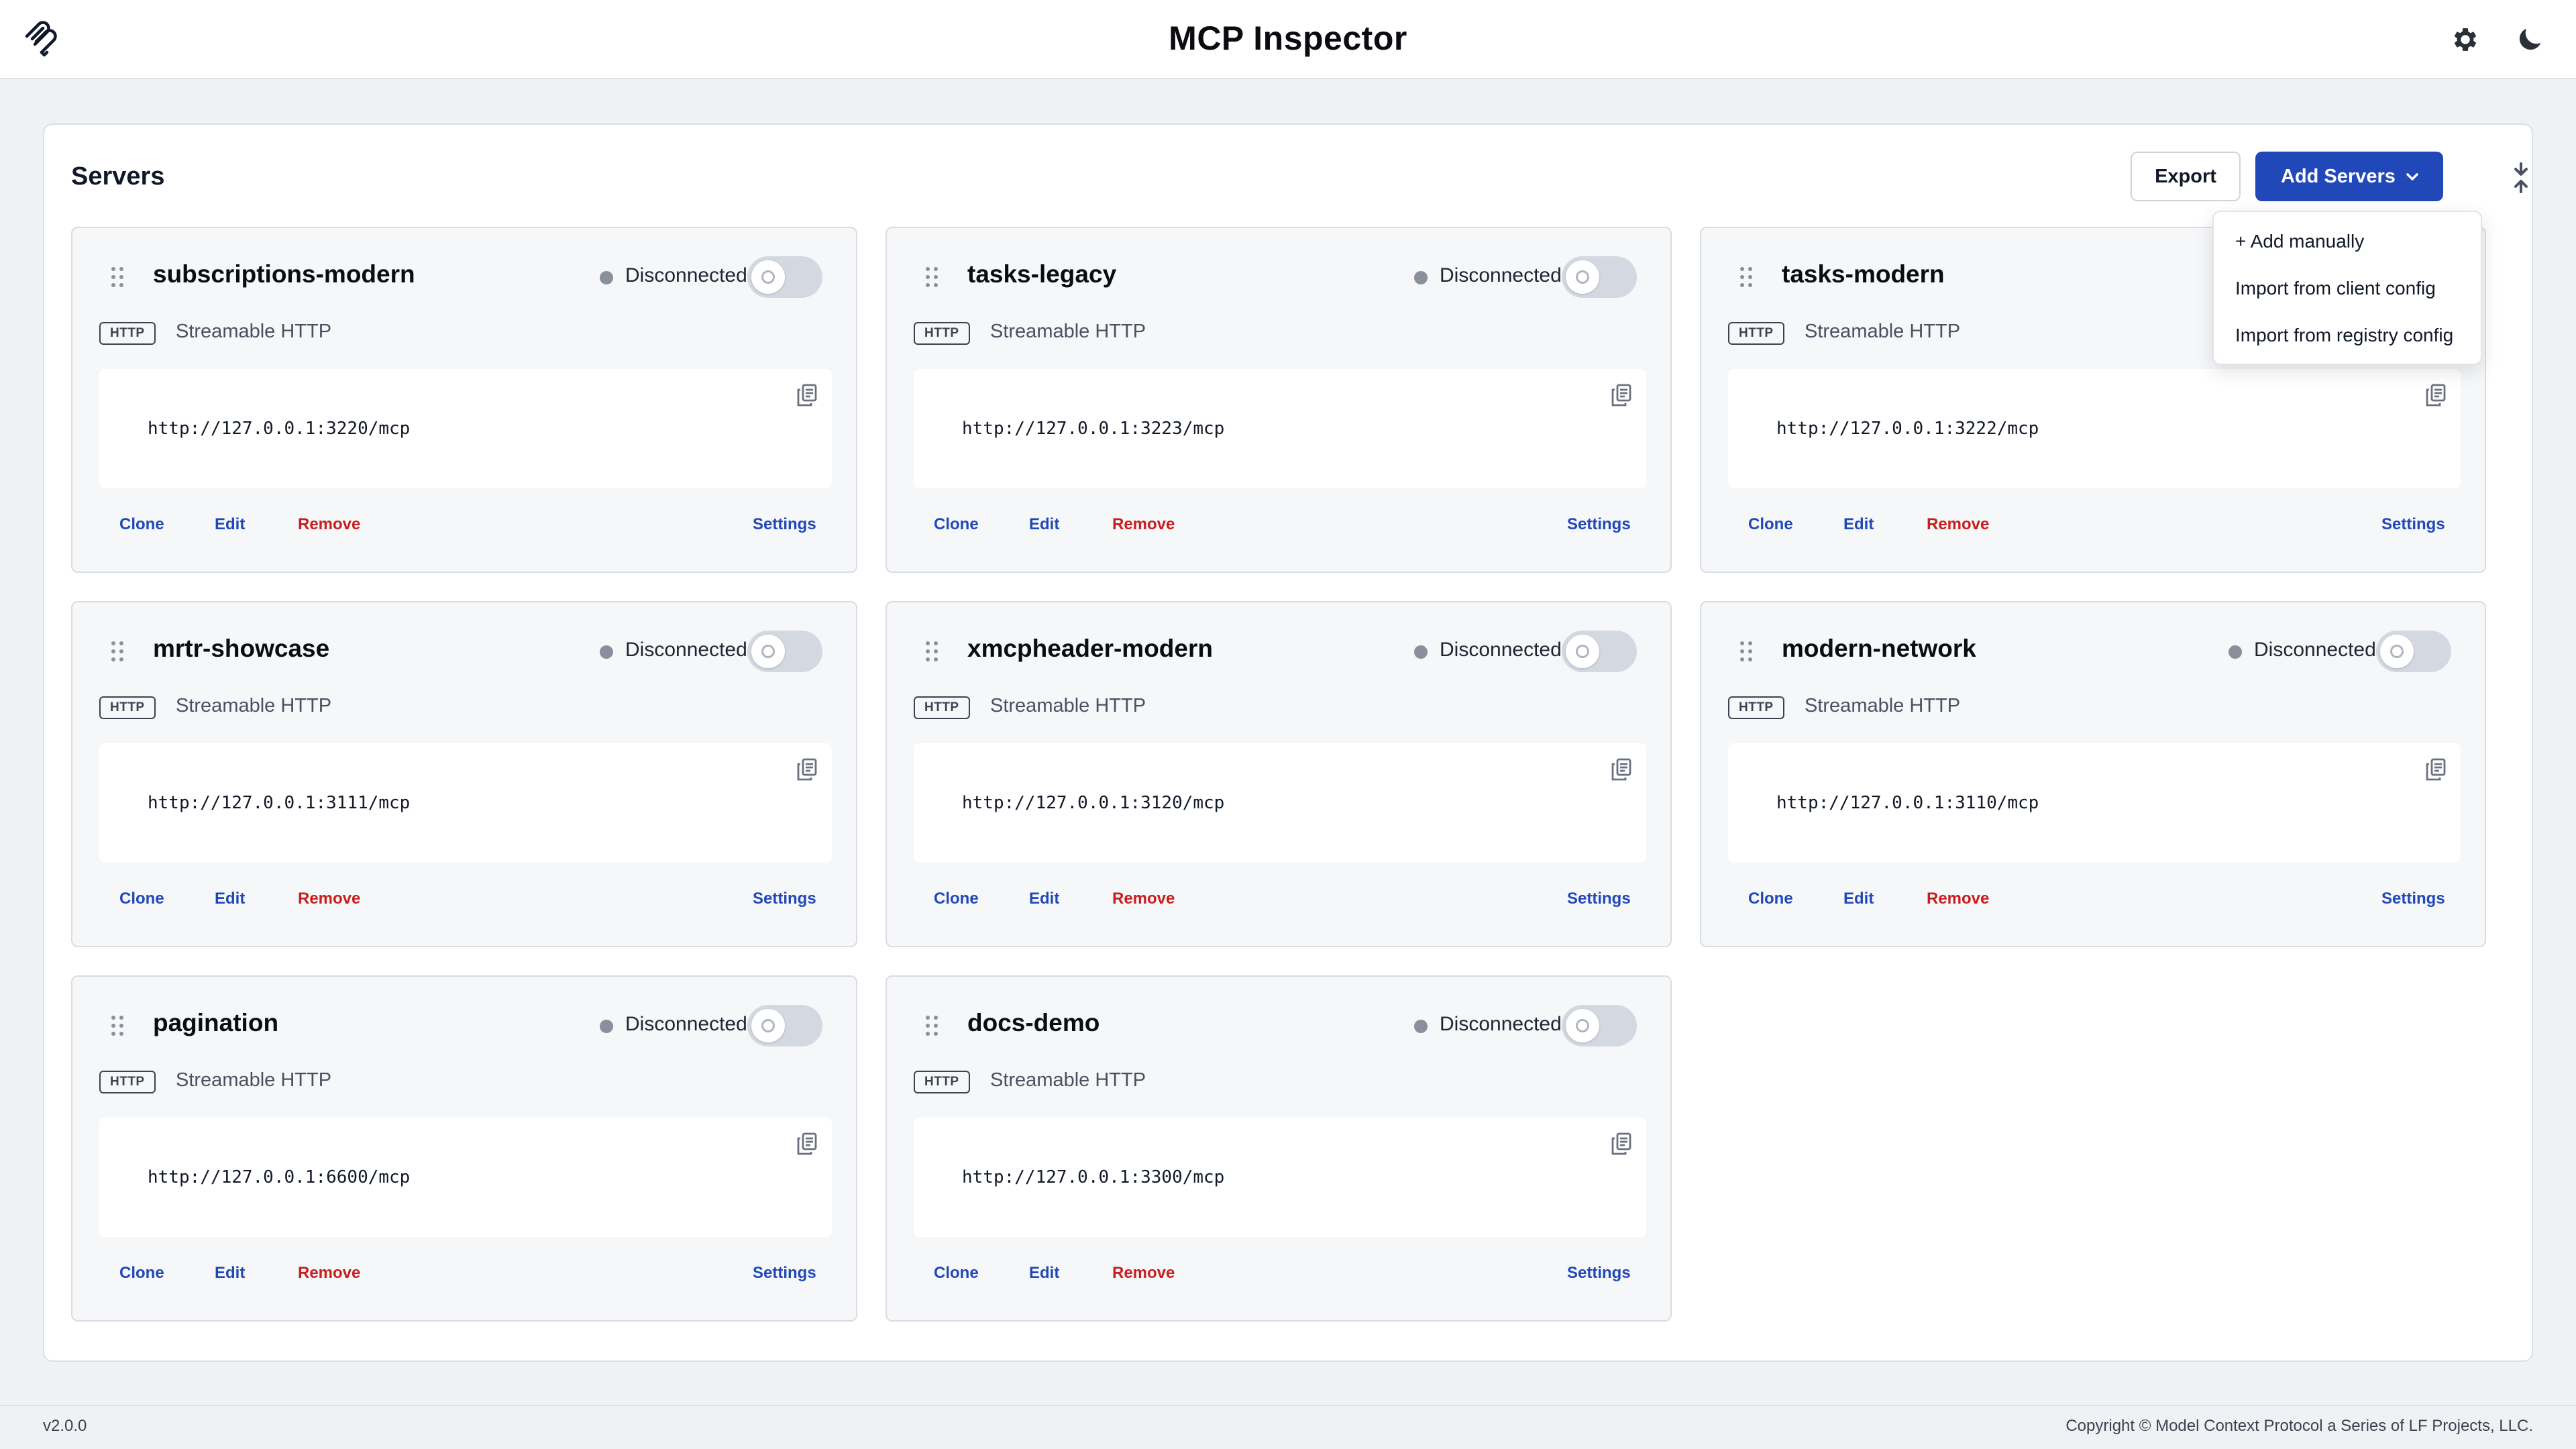 The width and height of the screenshot is (2576, 1449). I want to click on server-url: http://127.0.0.1:3222/mcp, so click(1907, 429).